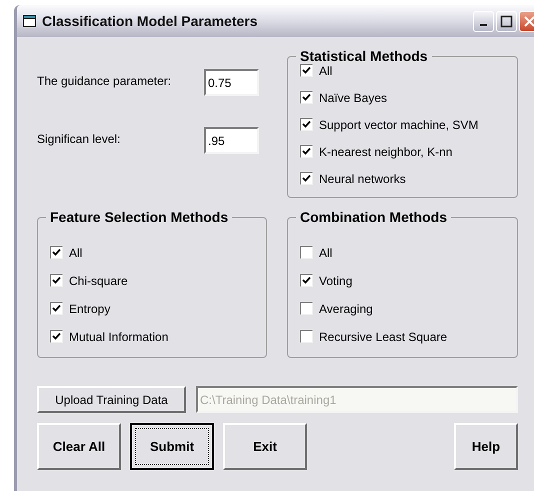 This screenshot has width=534, height=491. I want to click on close-icon, so click(528, 21).